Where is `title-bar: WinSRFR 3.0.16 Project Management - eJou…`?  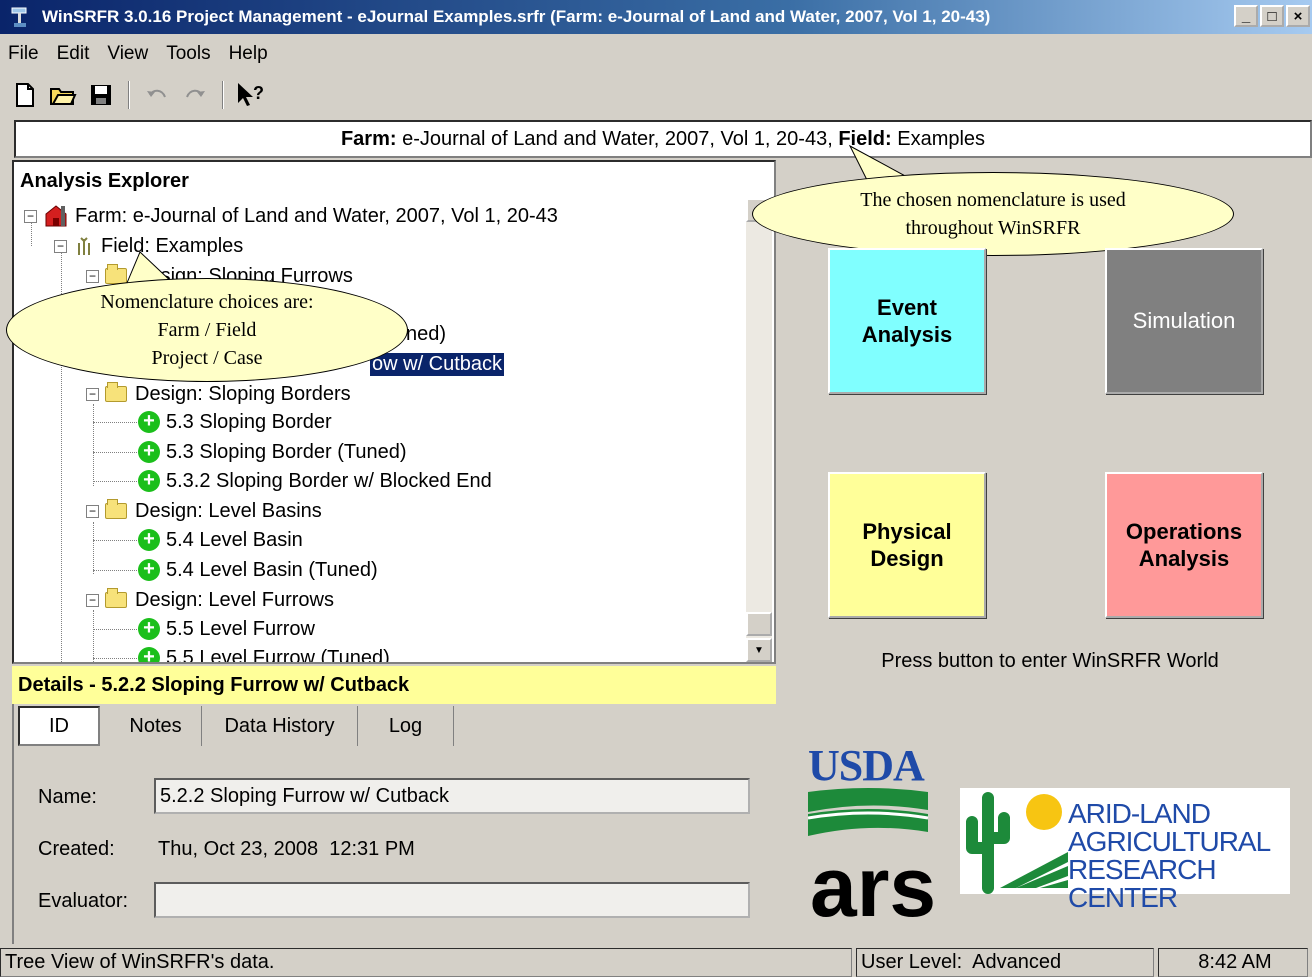
title-bar: WinSRFR 3.0.16 Project Management - eJou… is located at coordinates (656, 17).